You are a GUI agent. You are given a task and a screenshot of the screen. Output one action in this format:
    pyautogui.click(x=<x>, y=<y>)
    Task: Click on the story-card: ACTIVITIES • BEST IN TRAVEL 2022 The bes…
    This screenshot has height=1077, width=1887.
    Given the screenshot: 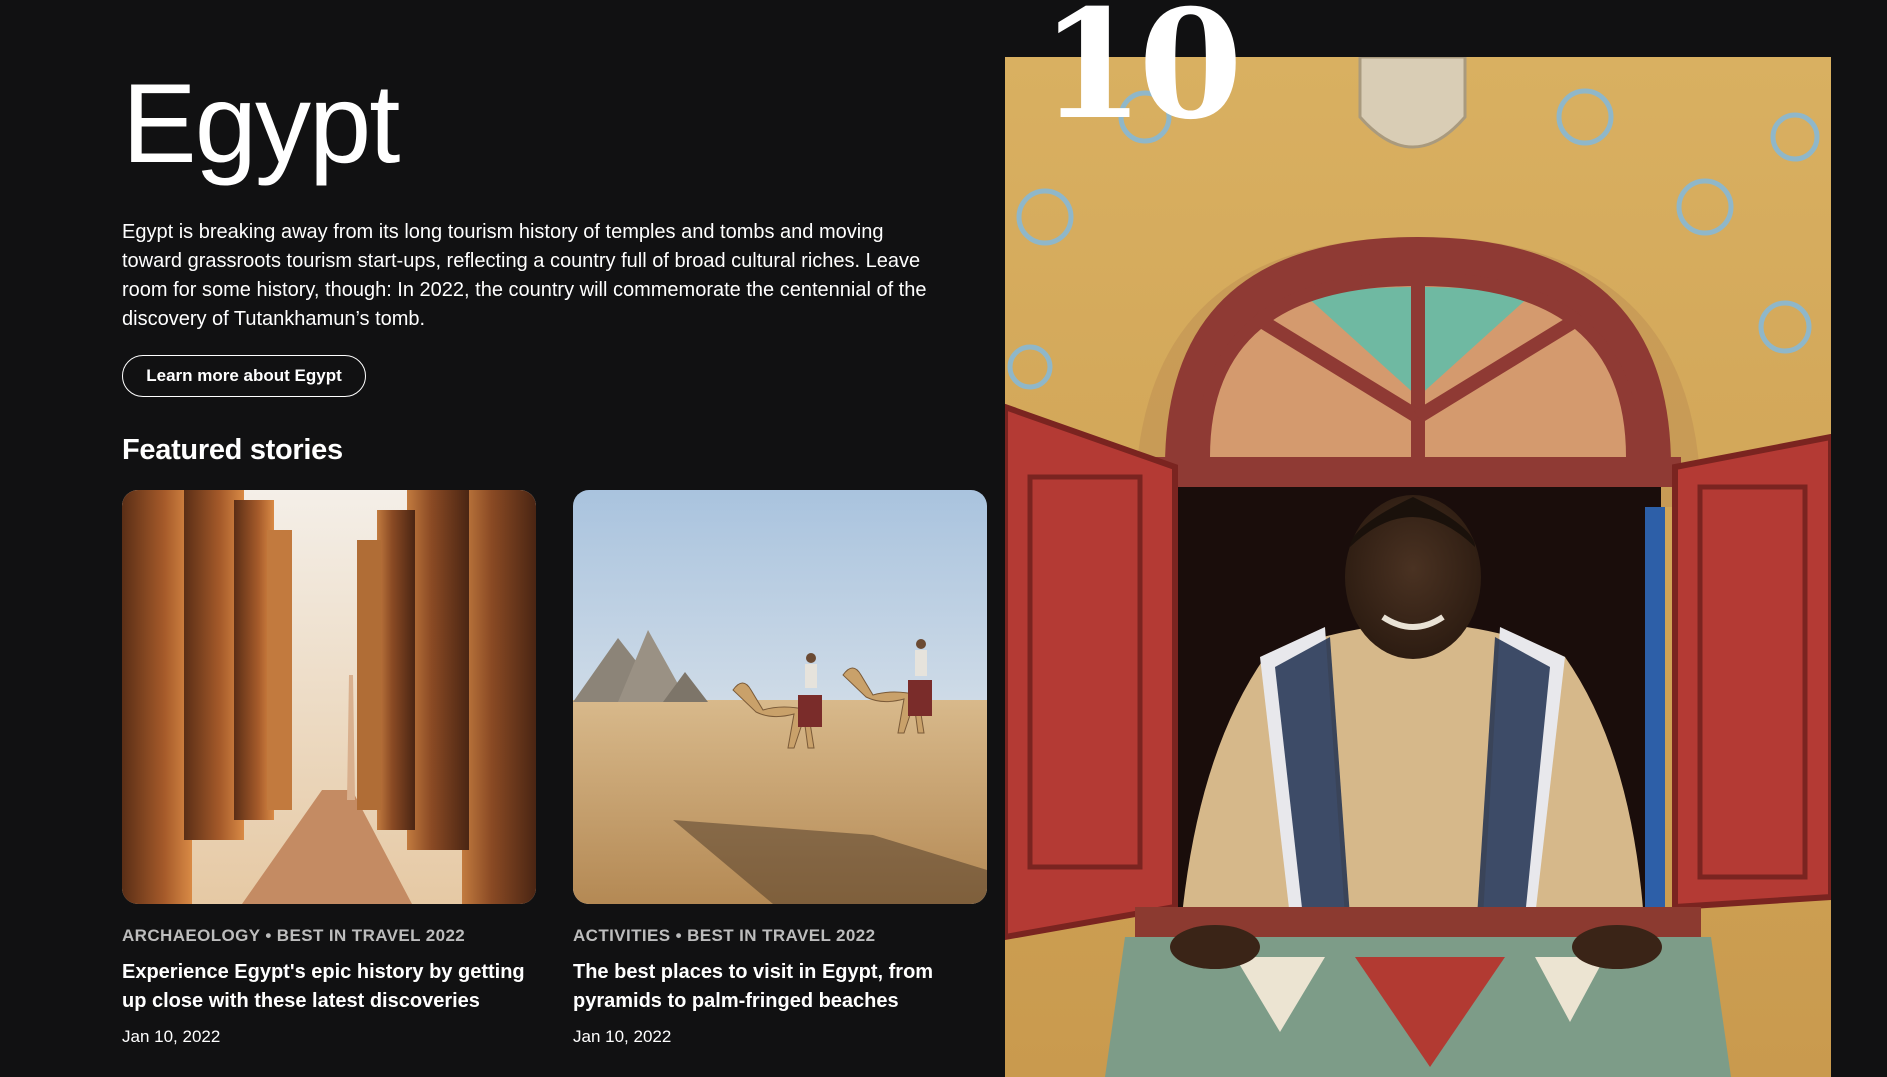 What is the action you would take?
    pyautogui.click(x=780, y=768)
    